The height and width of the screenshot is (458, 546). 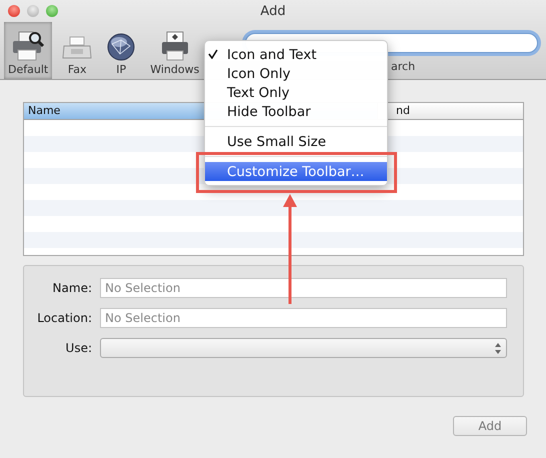 I want to click on field-label: Name:, so click(x=72, y=288).